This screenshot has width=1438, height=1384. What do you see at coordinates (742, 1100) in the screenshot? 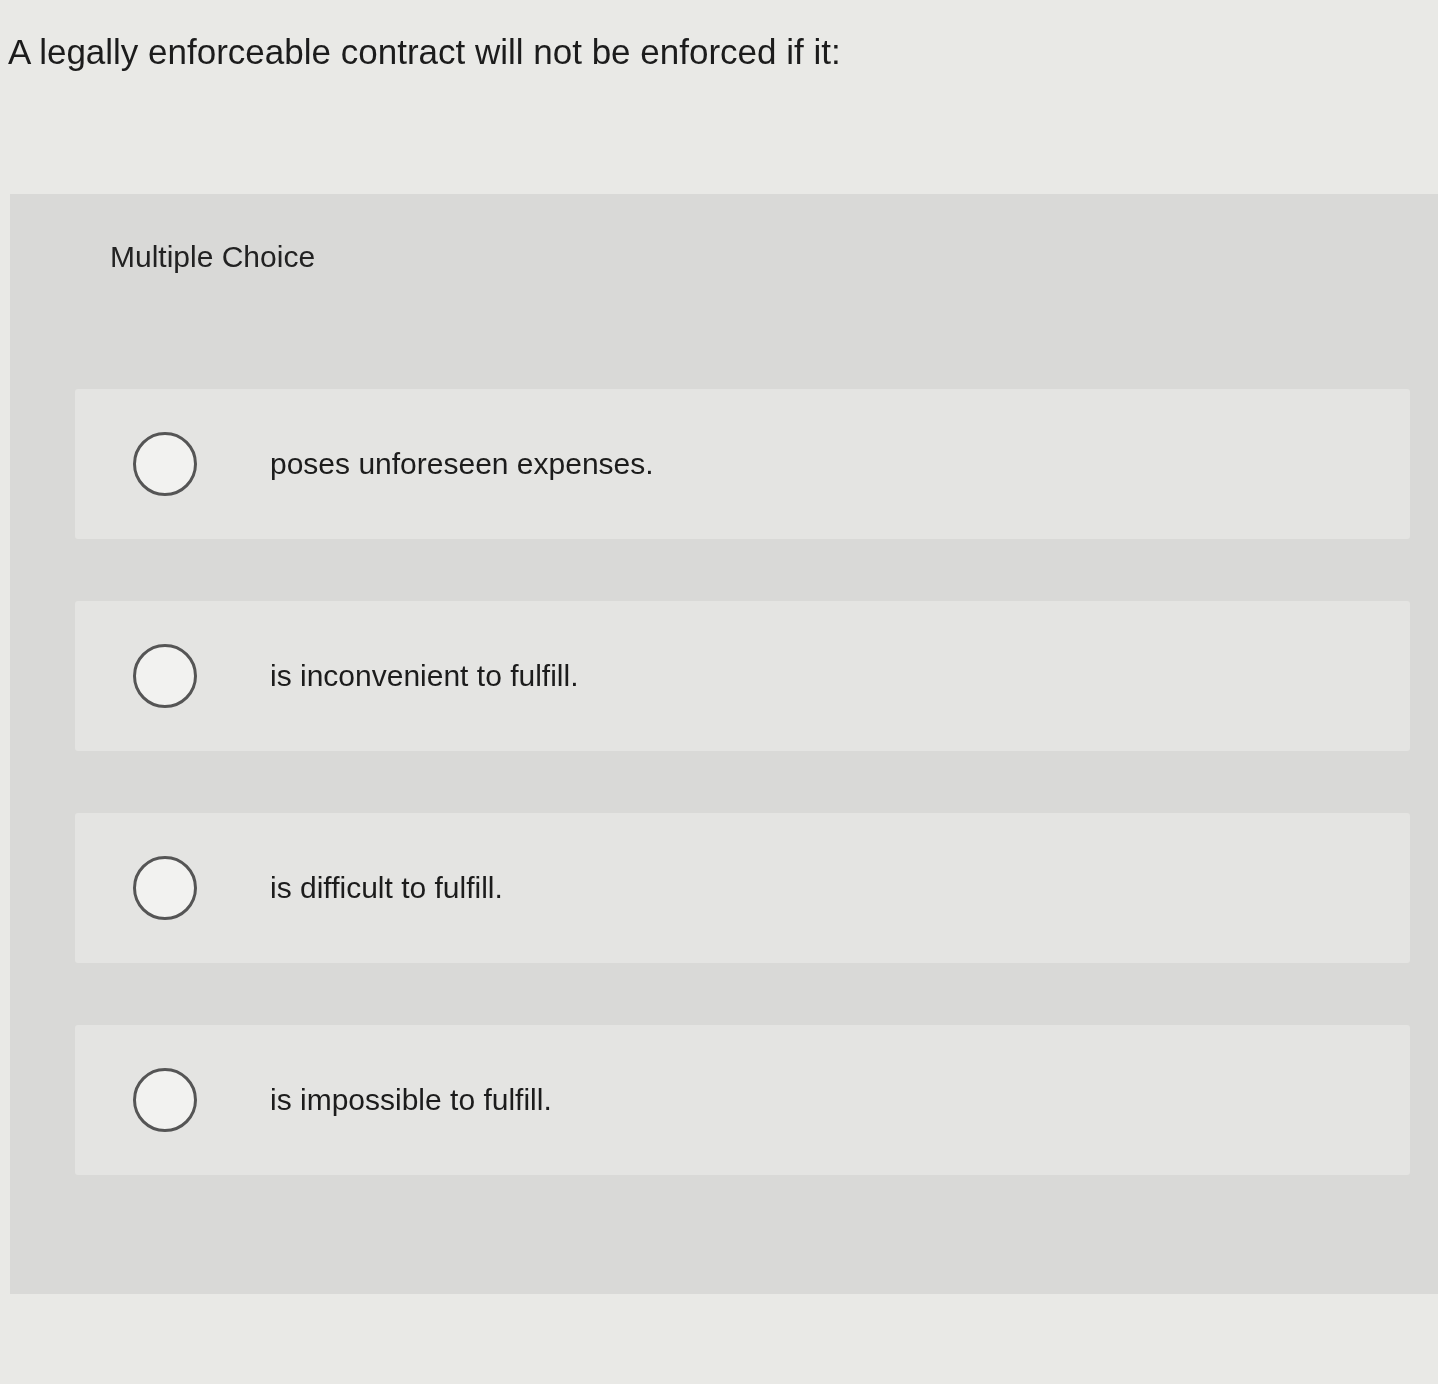
I see `answer-option: is impossible to fulfill.` at bounding box center [742, 1100].